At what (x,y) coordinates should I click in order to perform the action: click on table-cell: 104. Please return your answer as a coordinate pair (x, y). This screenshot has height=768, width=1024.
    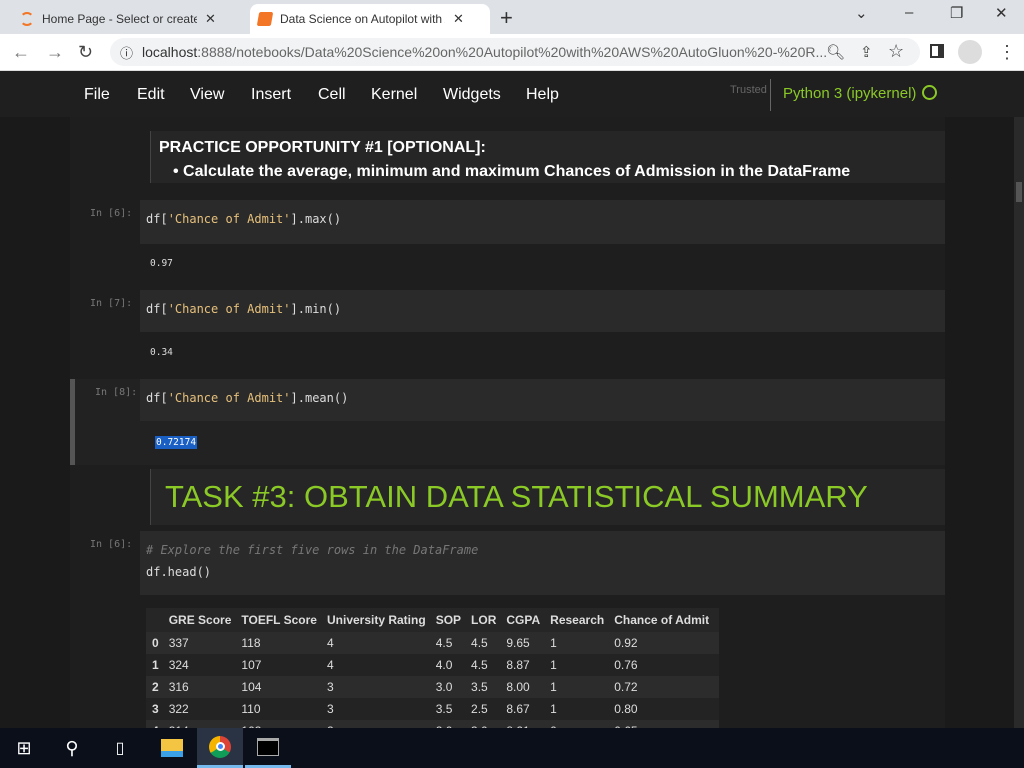
    Looking at the image, I should click on (284, 687).